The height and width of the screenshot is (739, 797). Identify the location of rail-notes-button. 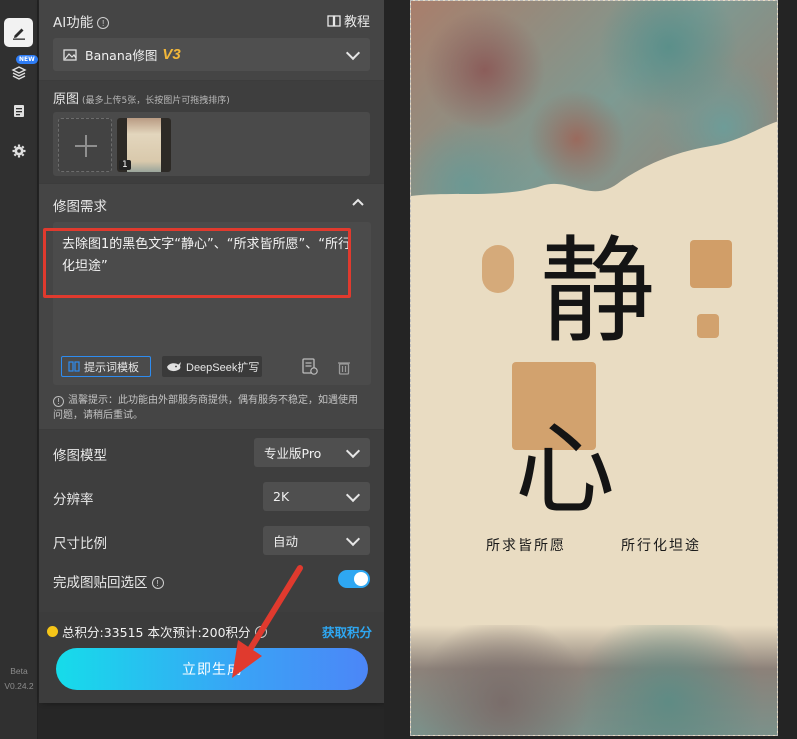
(18, 110).